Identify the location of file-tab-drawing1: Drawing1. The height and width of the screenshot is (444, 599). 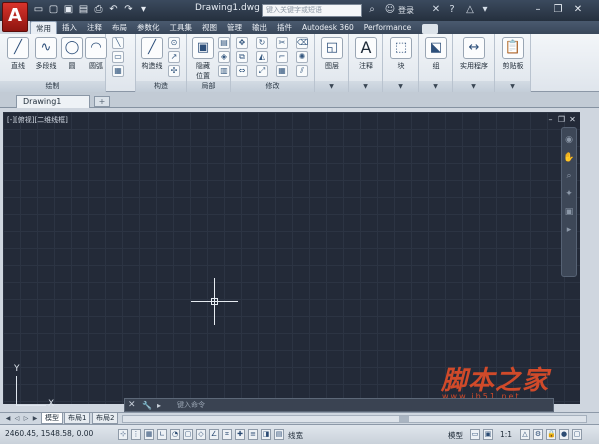
(53, 101).